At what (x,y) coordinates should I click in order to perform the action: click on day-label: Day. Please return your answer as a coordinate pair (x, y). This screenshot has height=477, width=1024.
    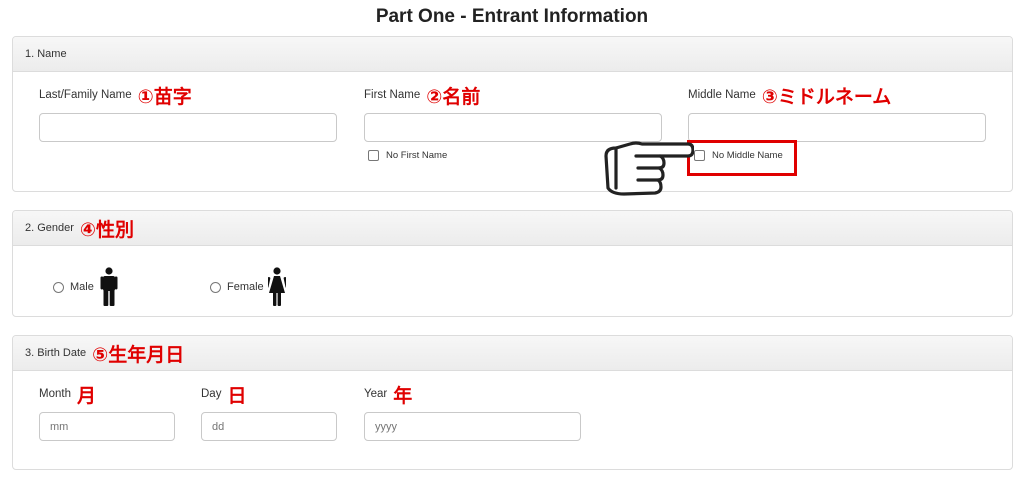
    Looking at the image, I should click on (211, 394).